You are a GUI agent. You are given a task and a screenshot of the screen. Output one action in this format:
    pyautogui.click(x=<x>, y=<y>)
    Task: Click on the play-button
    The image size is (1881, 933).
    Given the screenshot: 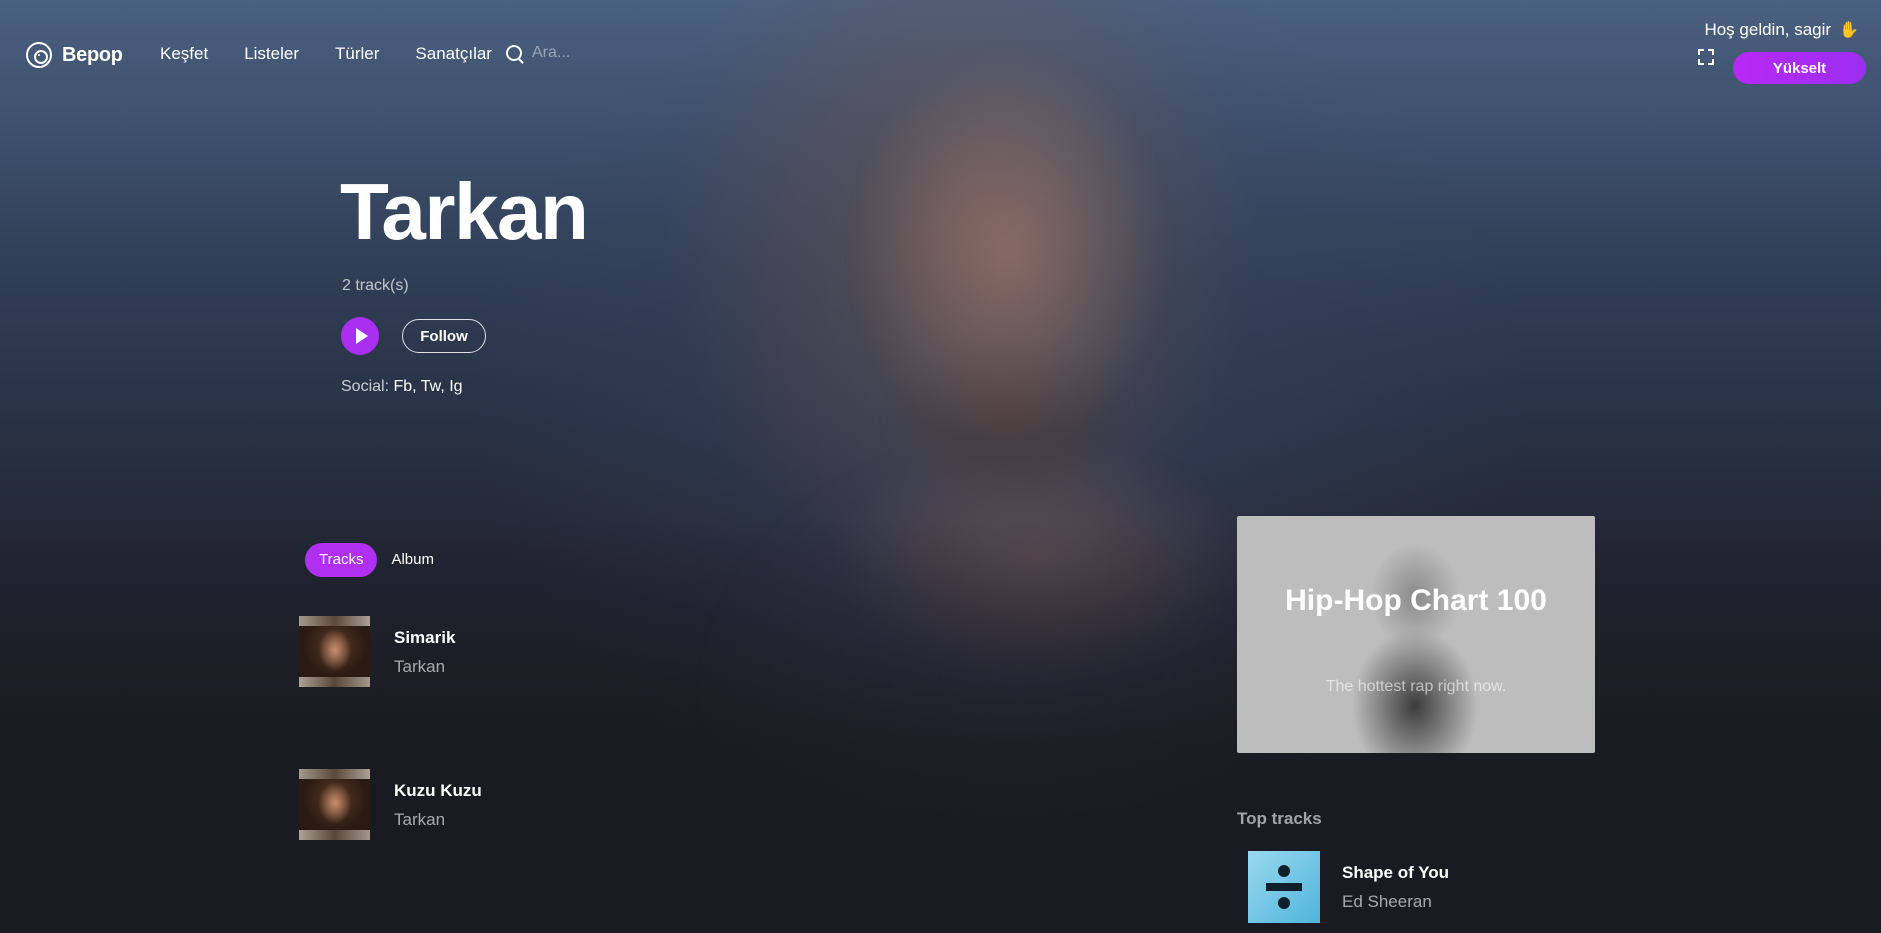 What is the action you would take?
    pyautogui.click(x=360, y=336)
    